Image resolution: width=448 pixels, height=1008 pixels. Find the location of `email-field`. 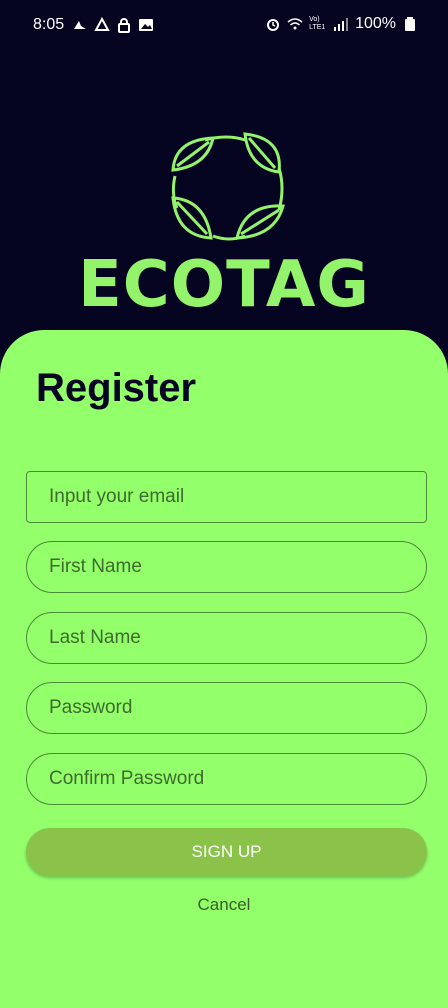

email-field is located at coordinates (226, 497).